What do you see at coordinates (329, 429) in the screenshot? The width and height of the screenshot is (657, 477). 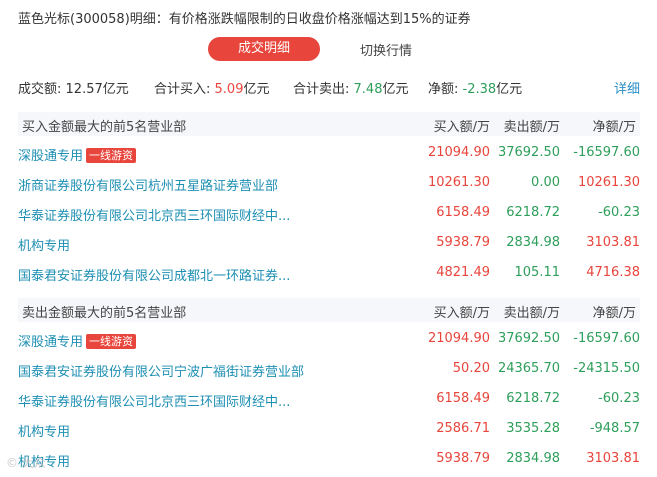 I see `table-row: 机构专用 2586.71 3535.28 -948.57` at bounding box center [329, 429].